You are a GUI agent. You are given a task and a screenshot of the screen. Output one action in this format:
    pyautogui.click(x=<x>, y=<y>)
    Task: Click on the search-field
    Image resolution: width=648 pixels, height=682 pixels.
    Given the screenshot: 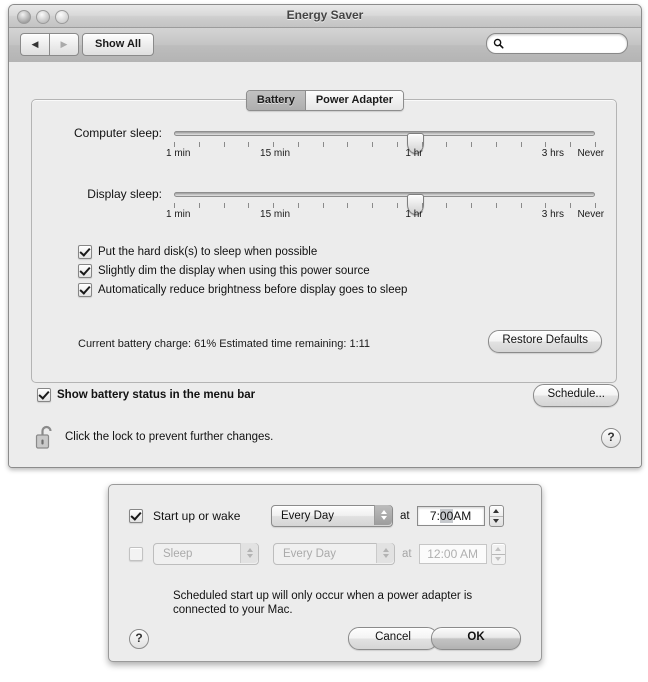 What is the action you would take?
    pyautogui.click(x=557, y=43)
    